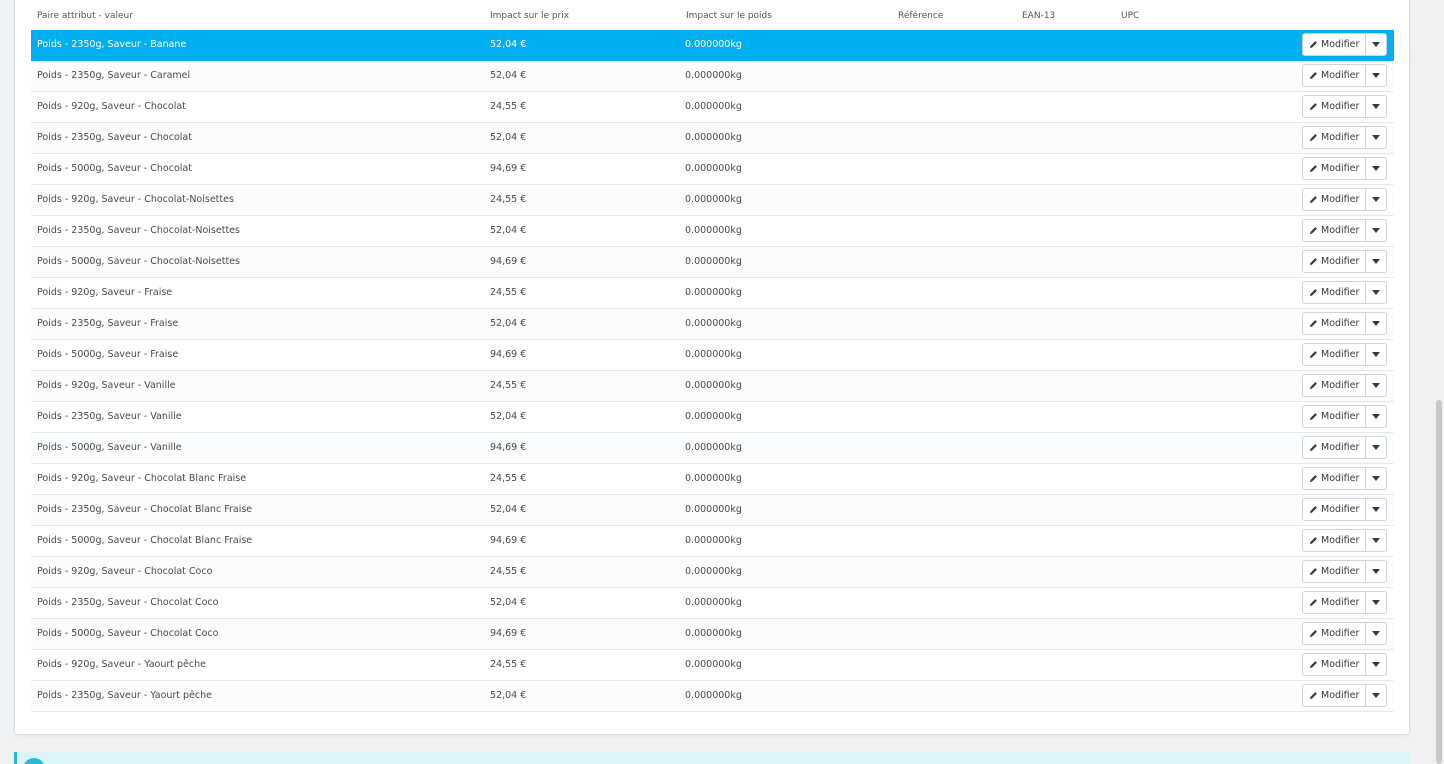 The image size is (1444, 764). I want to click on info-icon, so click(34, 761).